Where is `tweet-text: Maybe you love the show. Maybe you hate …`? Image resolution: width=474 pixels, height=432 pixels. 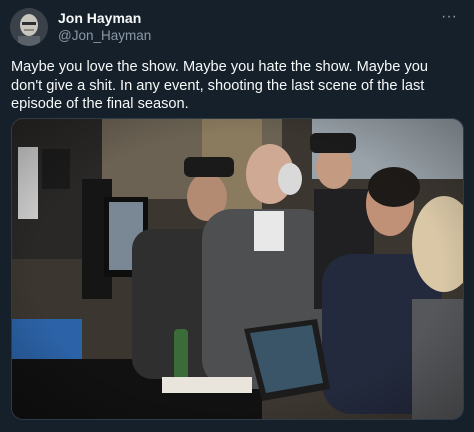 tweet-text: Maybe you love the show. Maybe you hate … is located at coordinates (219, 86).